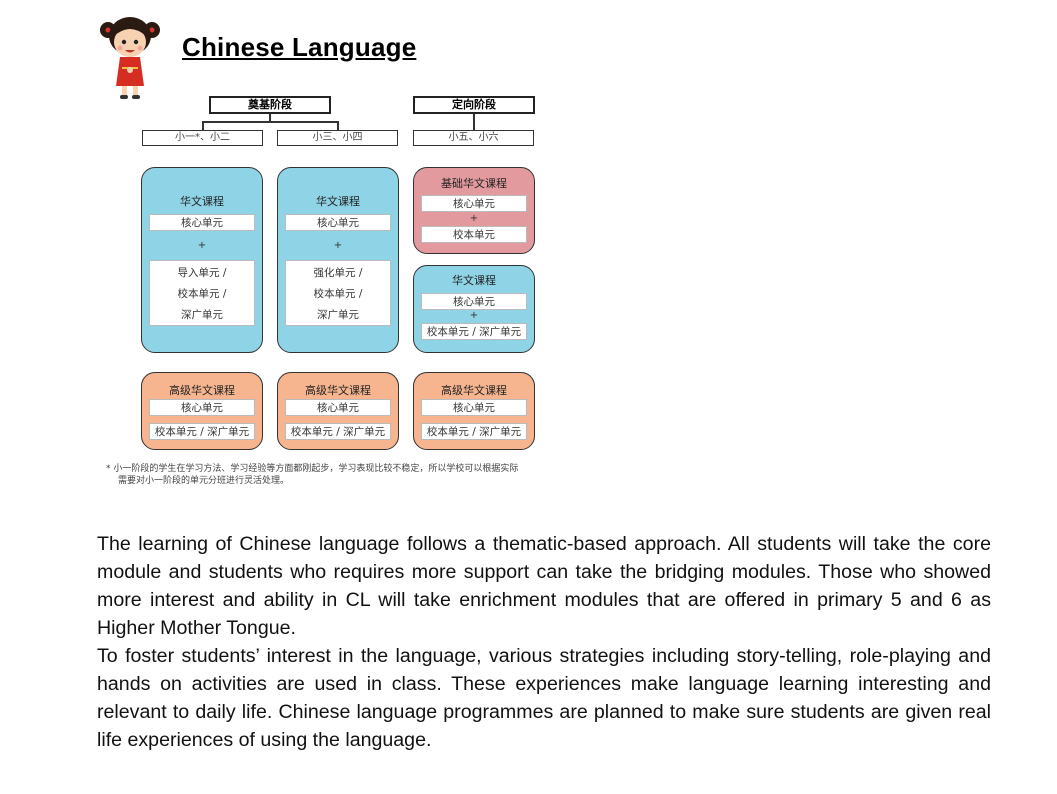 This screenshot has width=1057, height=794. I want to click on module-option: 导入单元 /, so click(202, 273).